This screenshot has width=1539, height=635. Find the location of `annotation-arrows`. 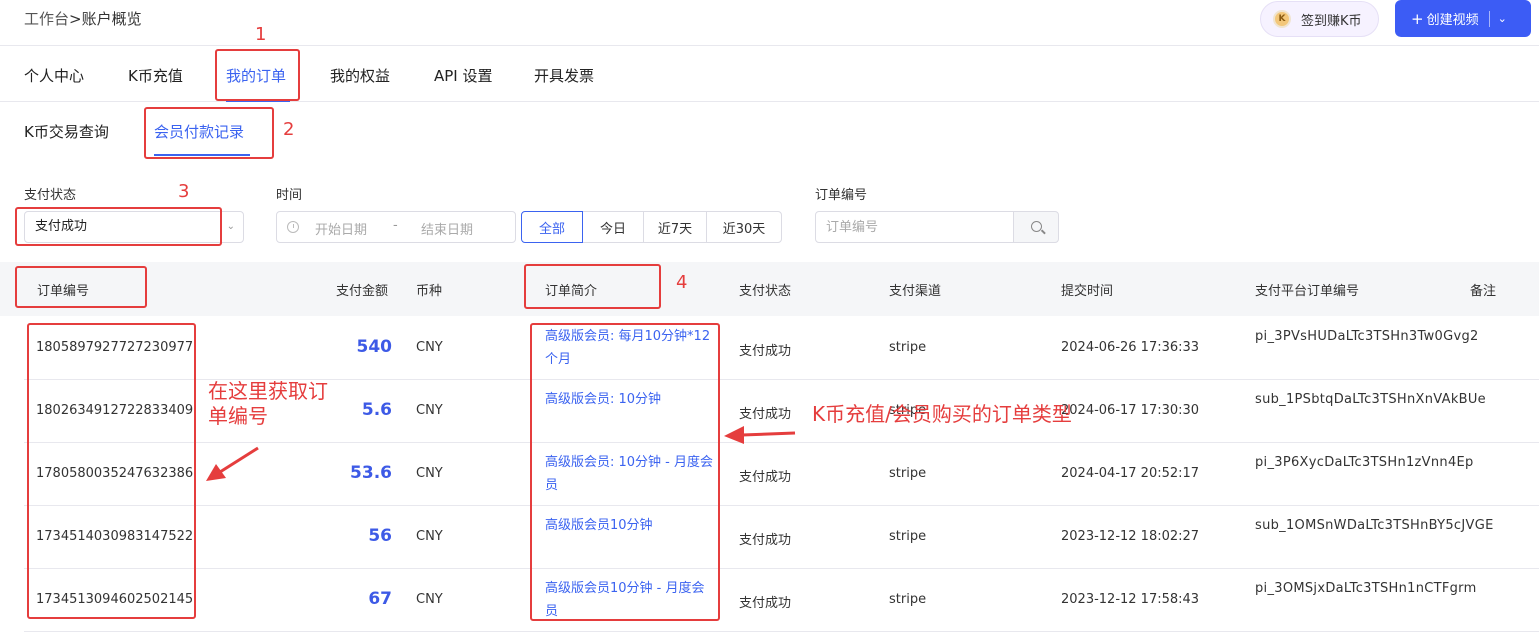

annotation-arrows is located at coordinates (501, 453).